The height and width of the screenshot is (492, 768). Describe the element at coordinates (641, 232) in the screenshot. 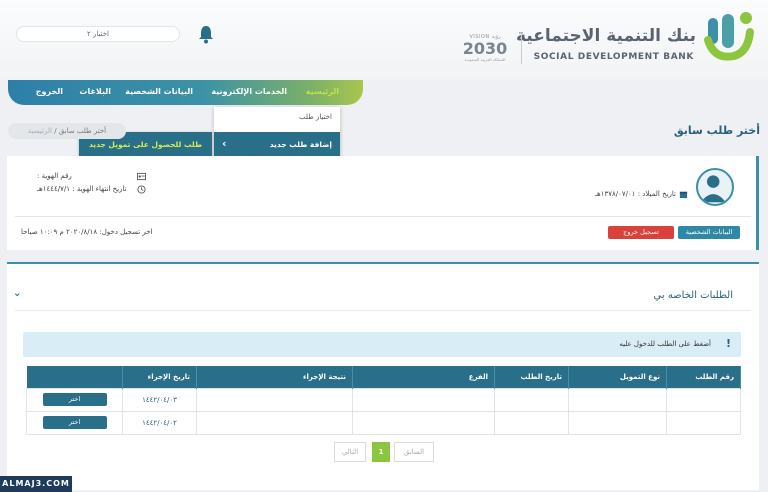

I see `logout-button: تسجيل خروج` at that location.